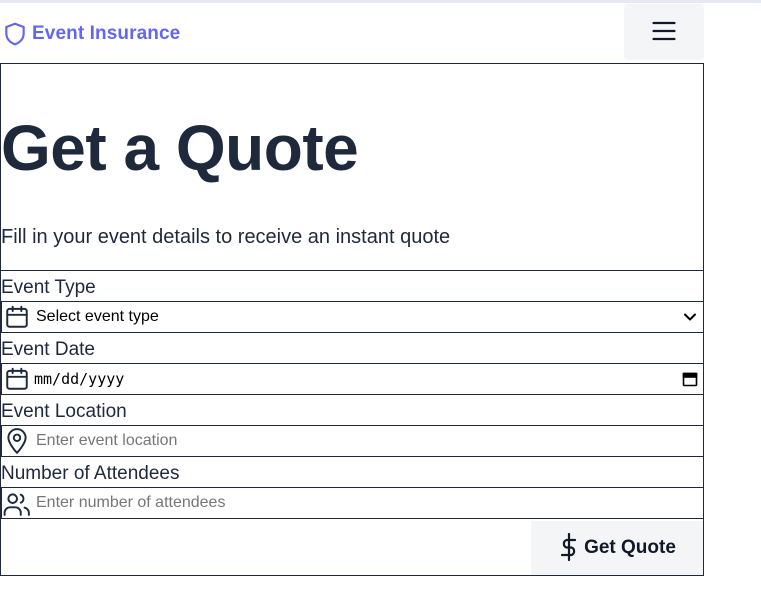 The width and height of the screenshot is (761, 601). I want to click on map-pin-icon, so click(17, 441).